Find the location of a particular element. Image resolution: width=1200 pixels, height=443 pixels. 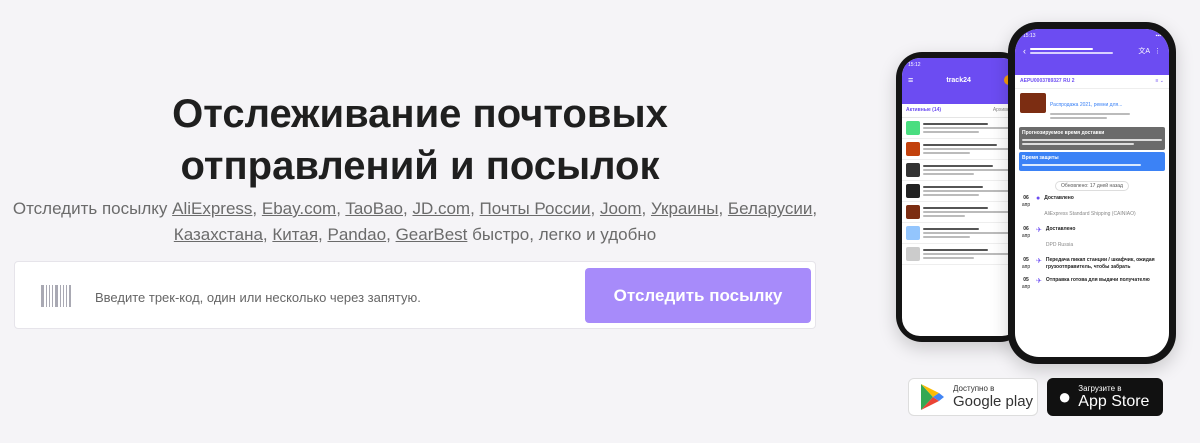

google-play-small: Доступно в is located at coordinates (974, 388).